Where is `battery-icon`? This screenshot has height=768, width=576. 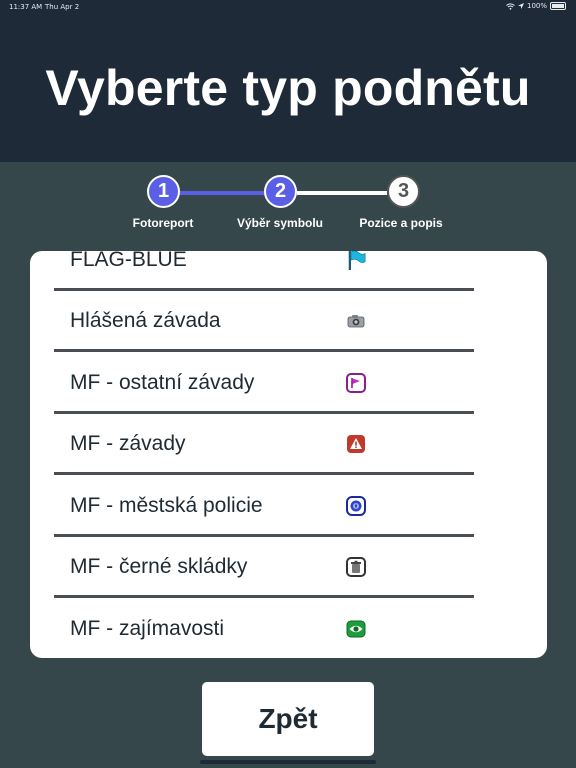
battery-icon is located at coordinates (558, 6).